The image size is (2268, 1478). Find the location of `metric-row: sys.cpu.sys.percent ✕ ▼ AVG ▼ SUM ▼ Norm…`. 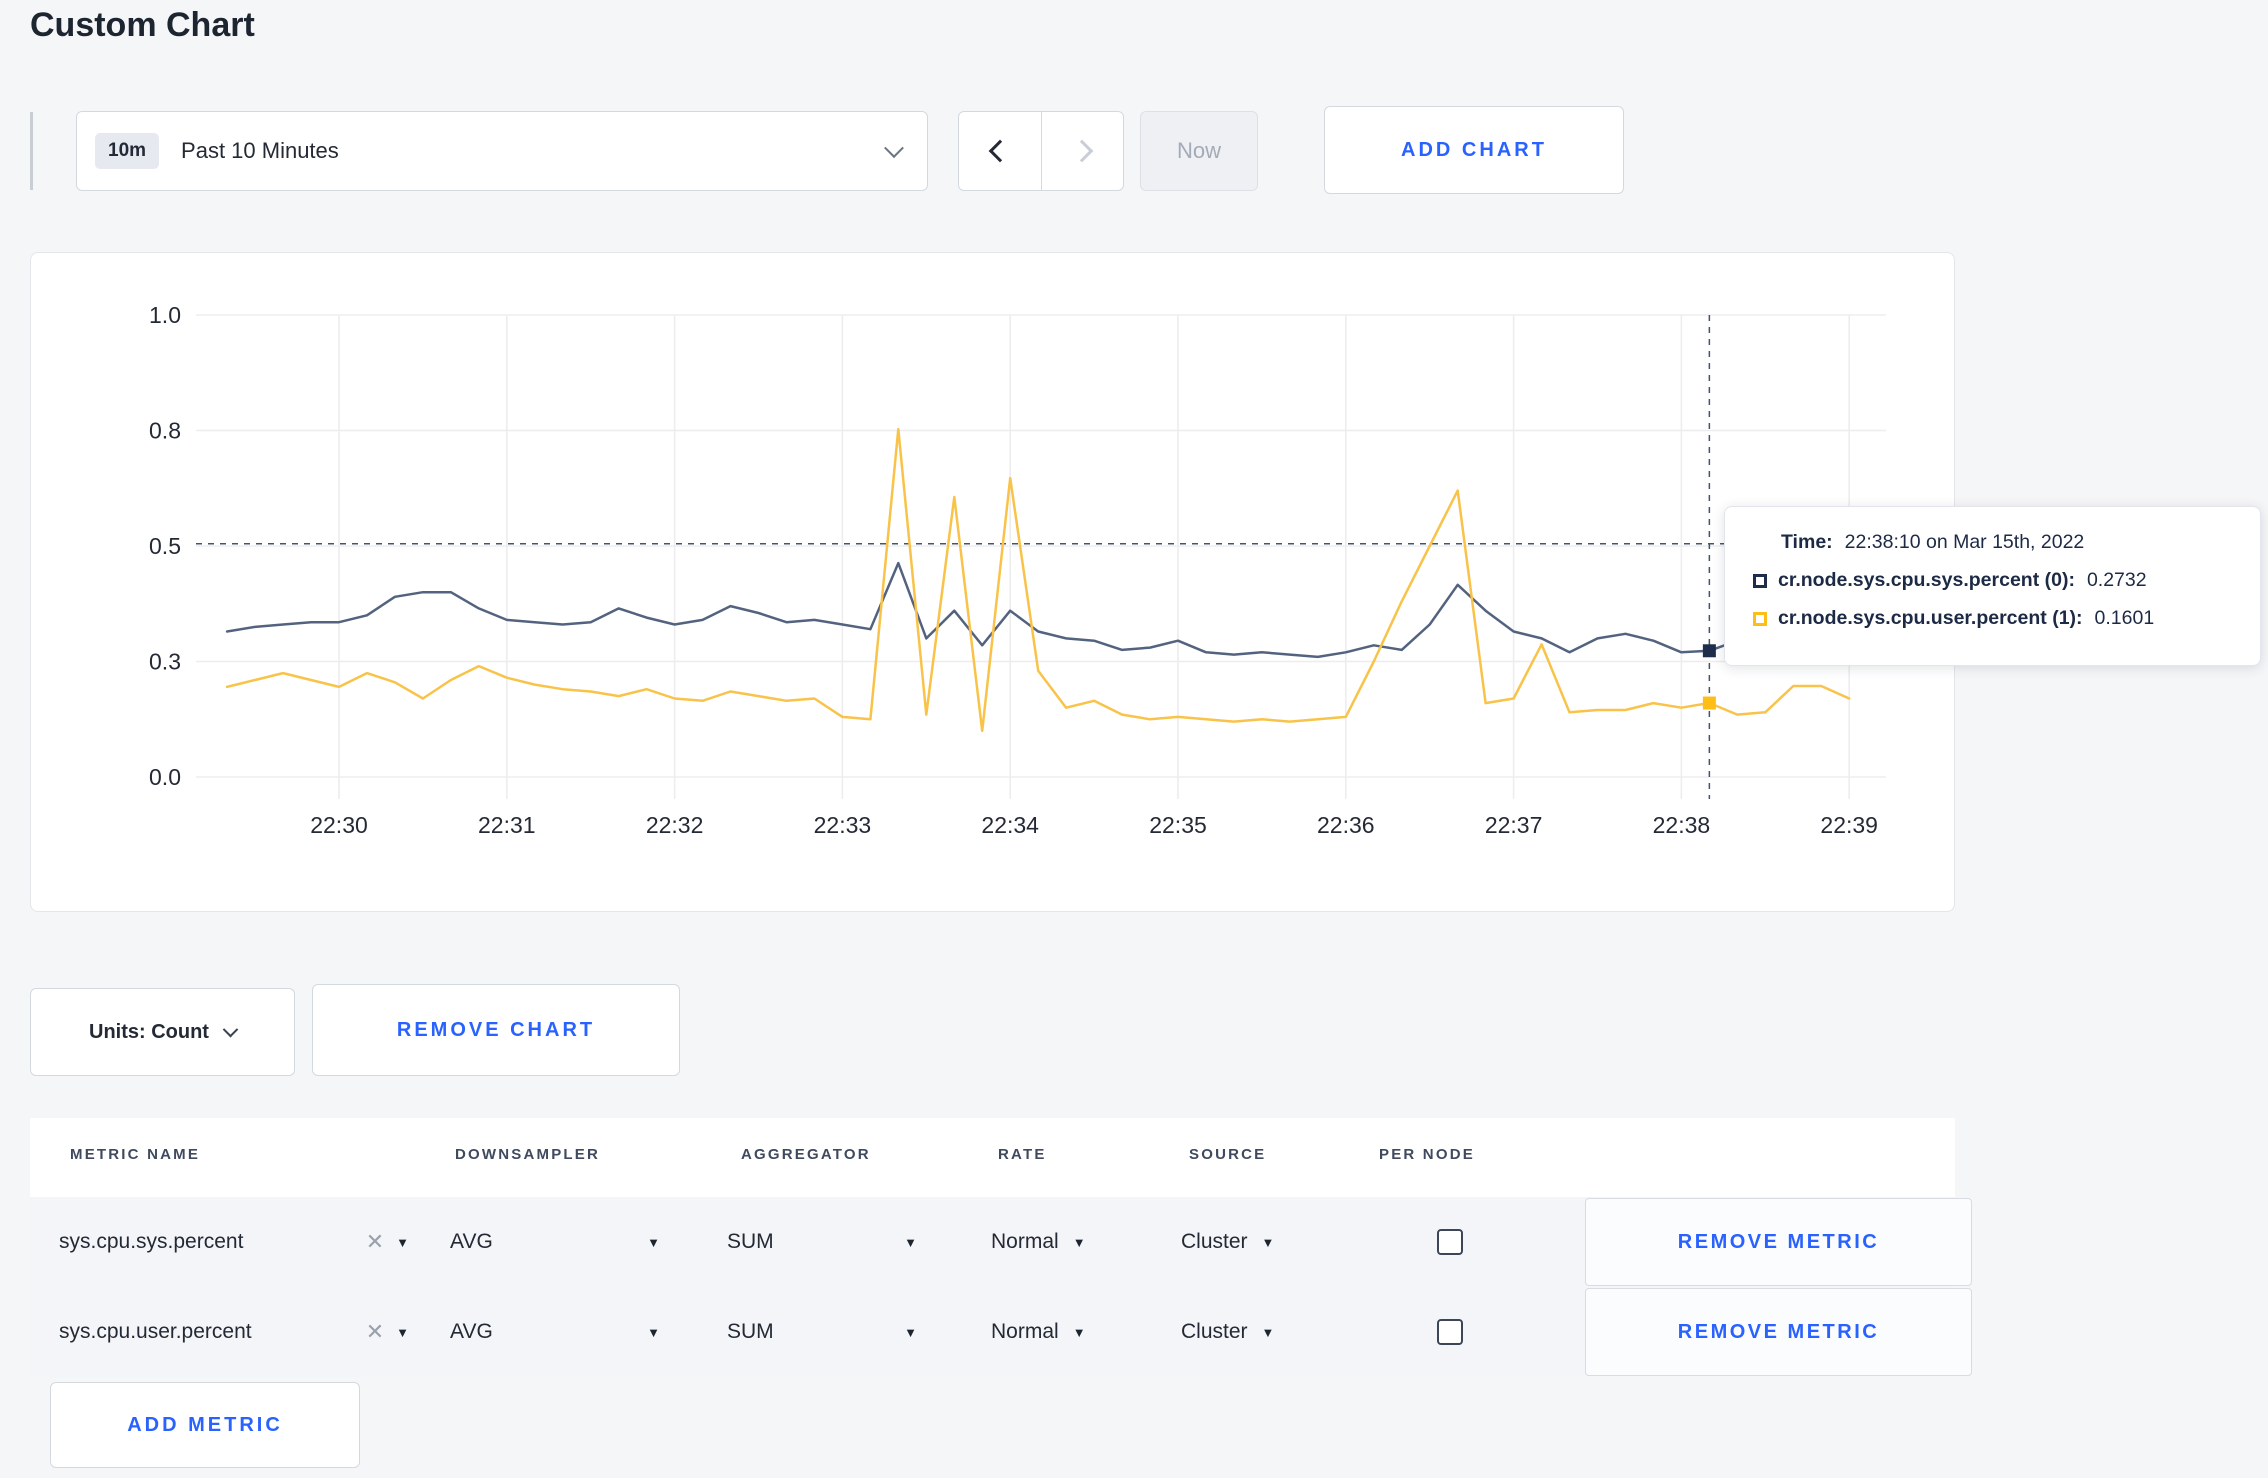

metric-row: sys.cpu.sys.percent ✕ ▼ AVG ▼ SUM ▼ Norm… is located at coordinates (1001, 1242).